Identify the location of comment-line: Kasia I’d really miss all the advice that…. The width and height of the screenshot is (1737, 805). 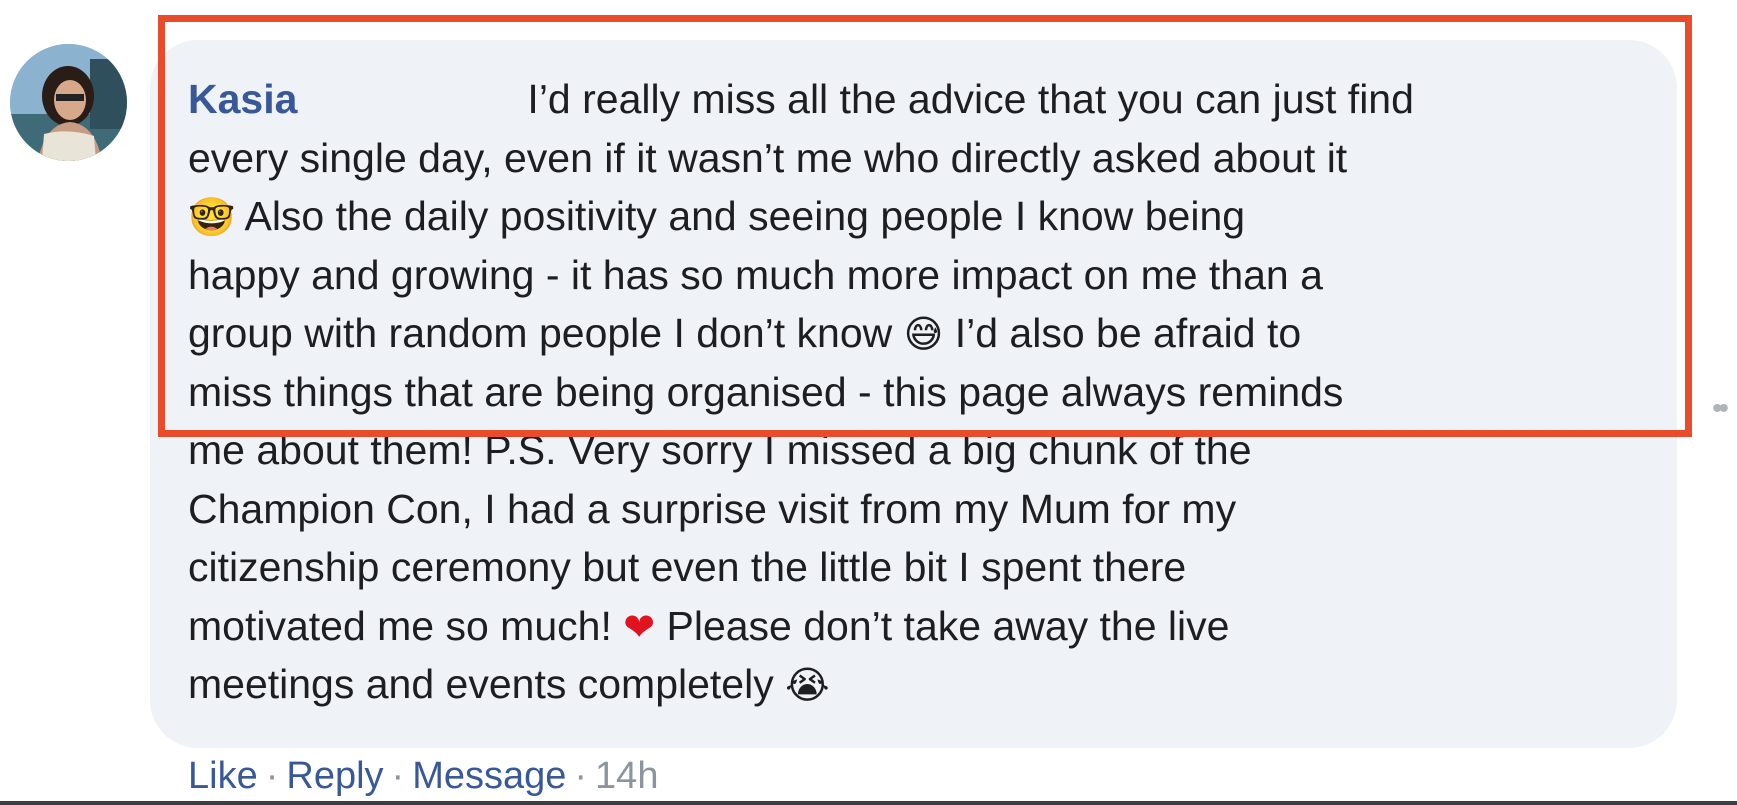
(923, 99).